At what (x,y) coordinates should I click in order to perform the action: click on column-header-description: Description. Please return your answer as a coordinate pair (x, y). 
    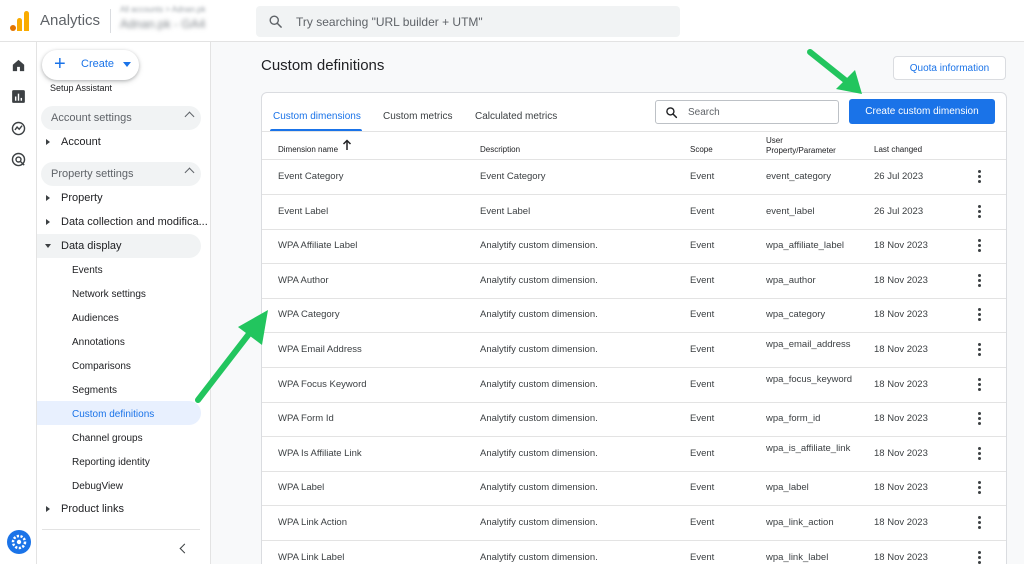
    Looking at the image, I should click on (500, 150).